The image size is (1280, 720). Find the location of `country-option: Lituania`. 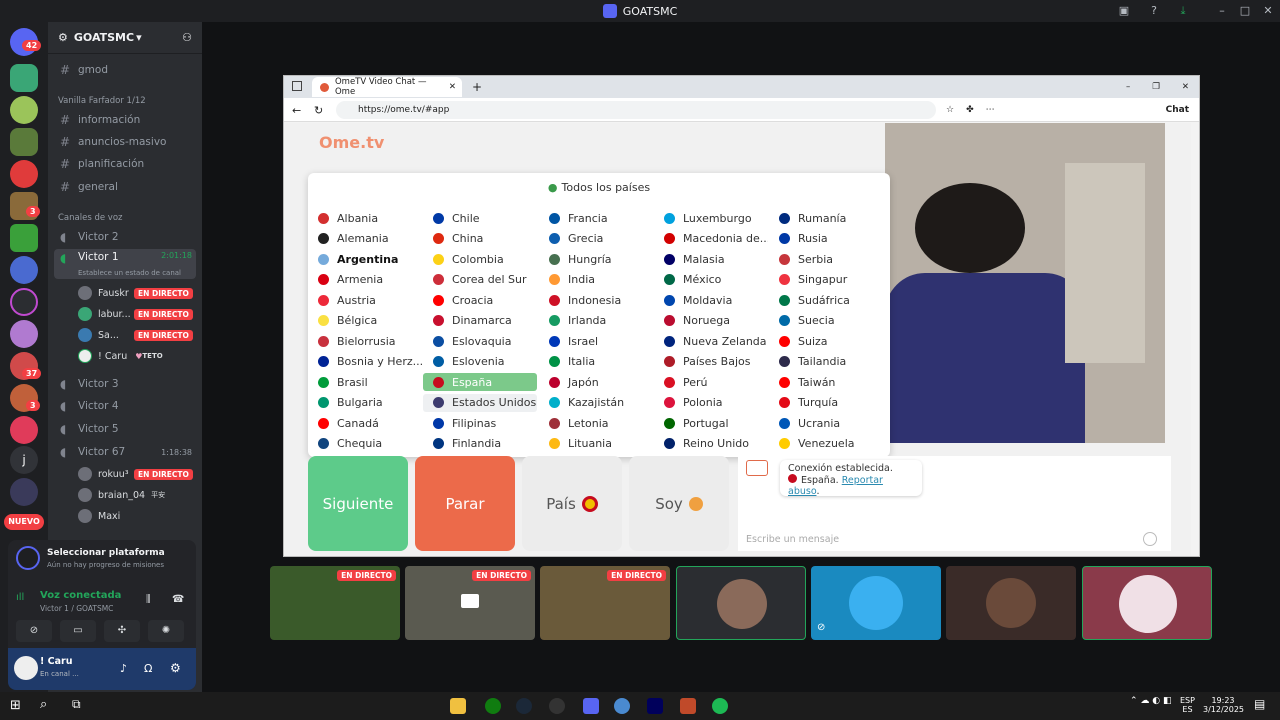

country-option: Lituania is located at coordinates (596, 444).